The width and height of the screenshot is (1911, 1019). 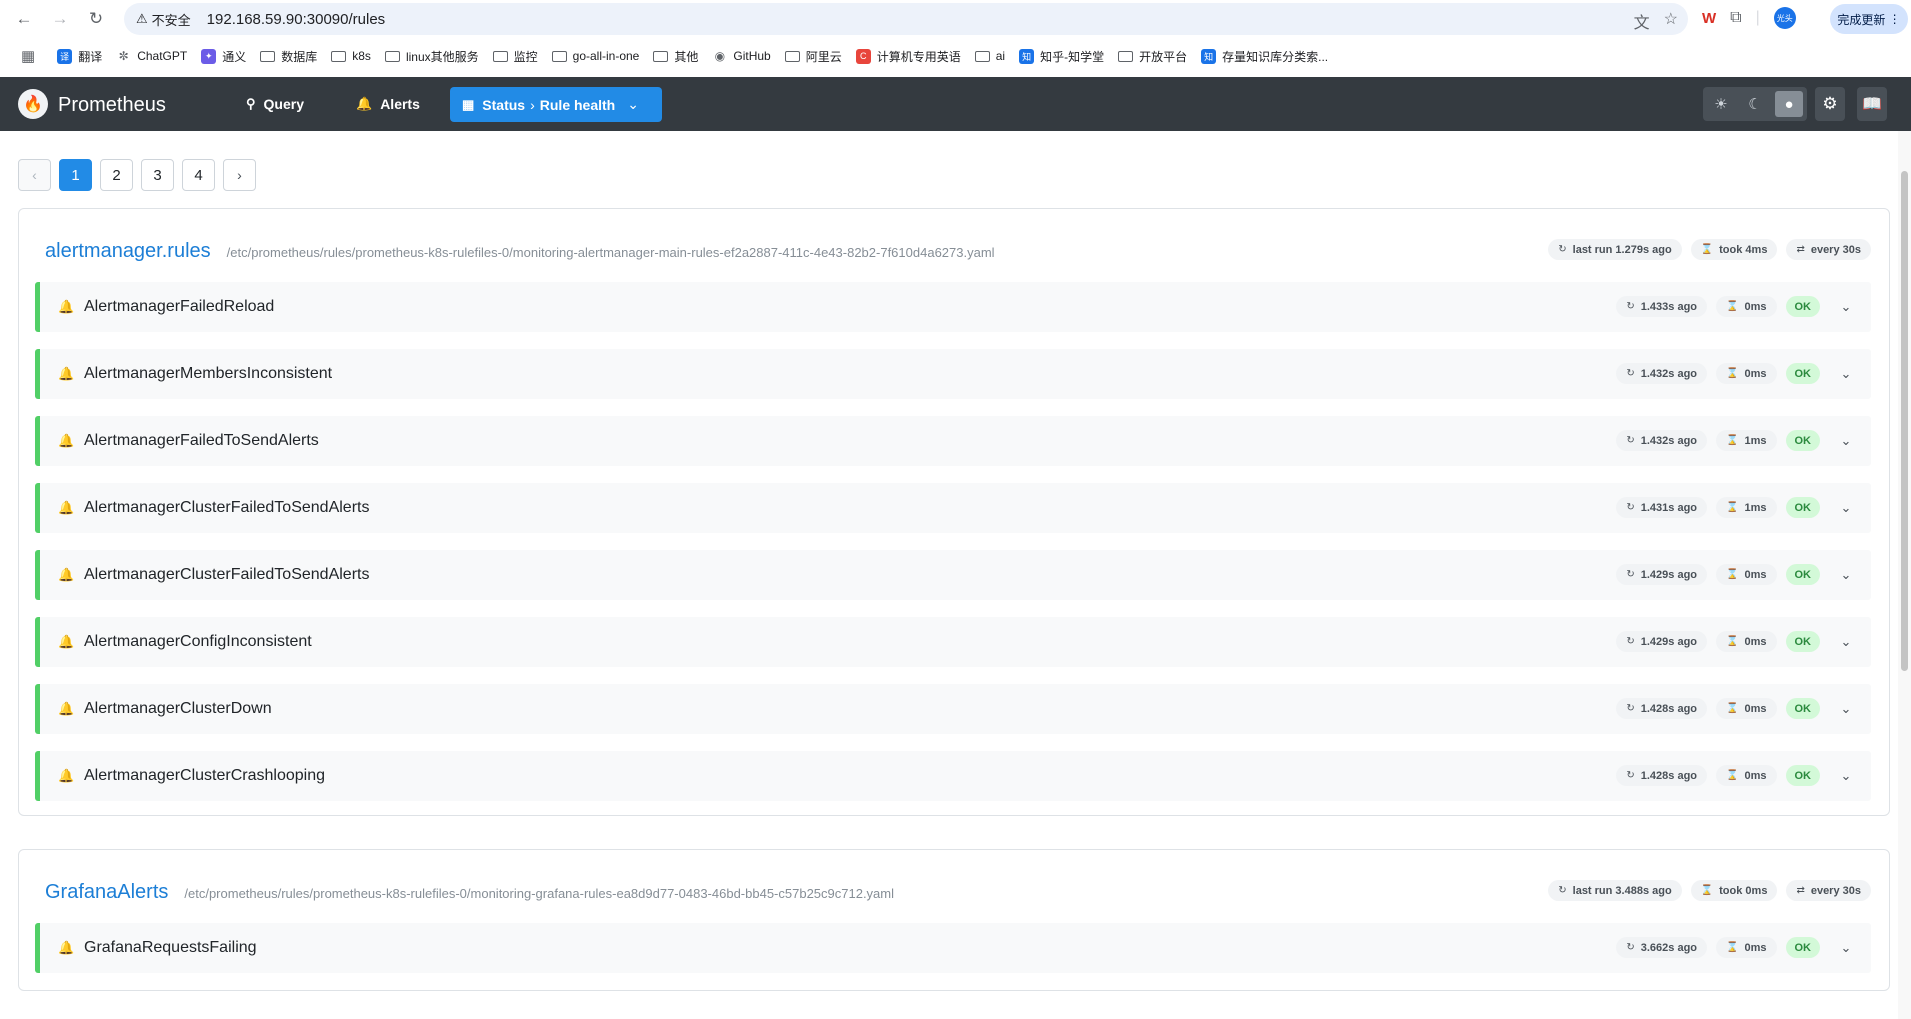 I want to click on nav-status: ▦ Status › Rule health ⌄, so click(x=556, y=104).